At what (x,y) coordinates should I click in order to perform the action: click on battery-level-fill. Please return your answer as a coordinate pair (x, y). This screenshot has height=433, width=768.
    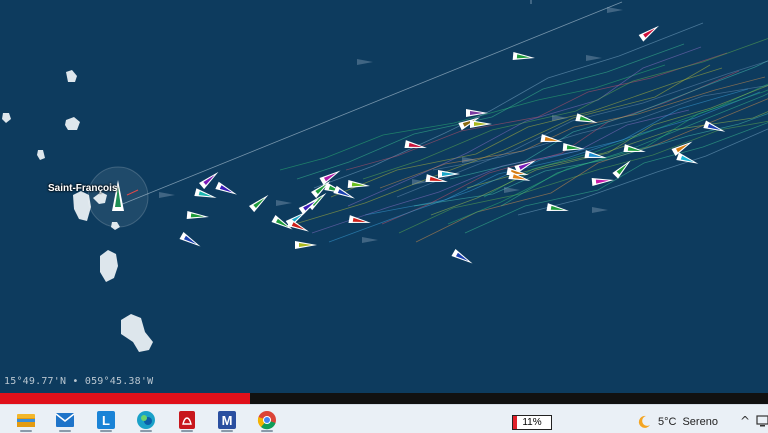
    Looking at the image, I should click on (515, 422).